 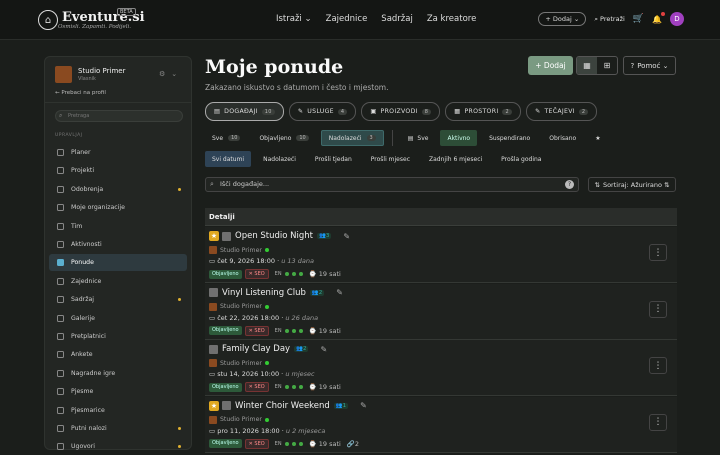 What do you see at coordinates (118, 428) in the screenshot?
I see `sidebar-item-putni-nalozi: Putni nalozi` at bounding box center [118, 428].